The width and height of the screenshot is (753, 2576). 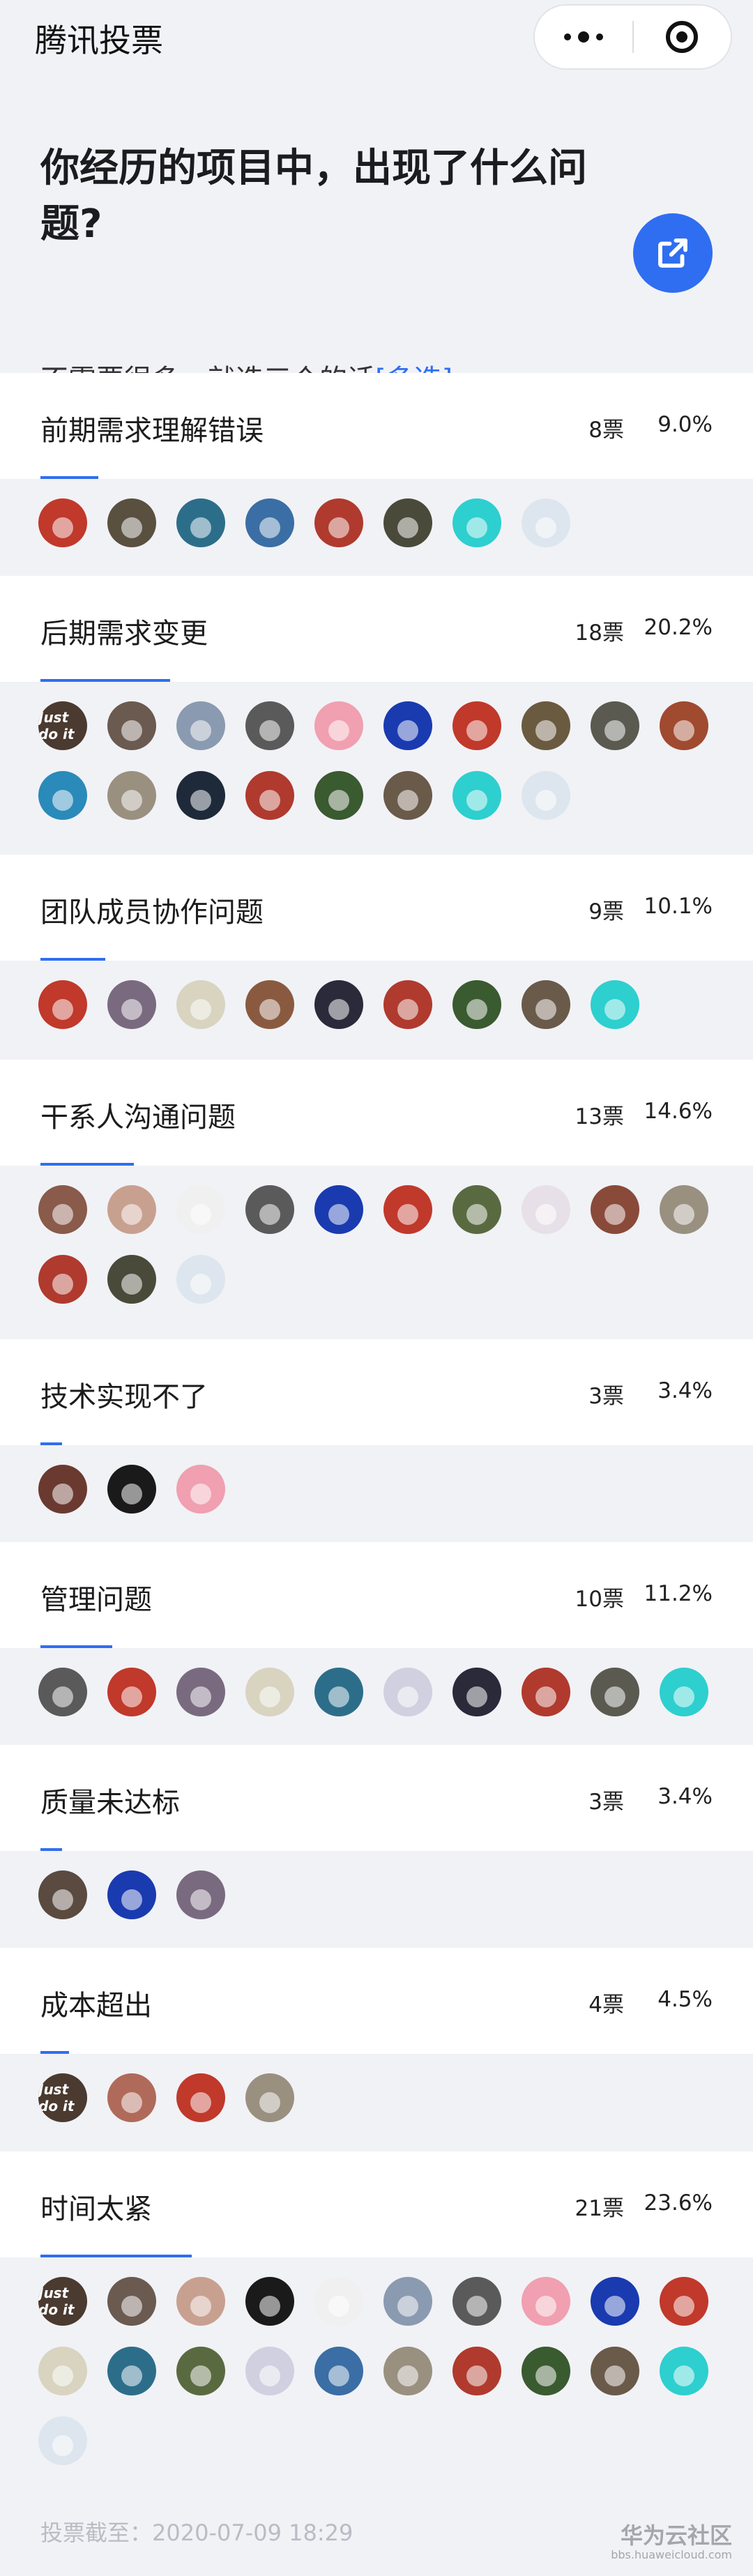 What do you see at coordinates (376, 629) in the screenshot?
I see `option-header: 后期需求变更 18票 20.2%` at bounding box center [376, 629].